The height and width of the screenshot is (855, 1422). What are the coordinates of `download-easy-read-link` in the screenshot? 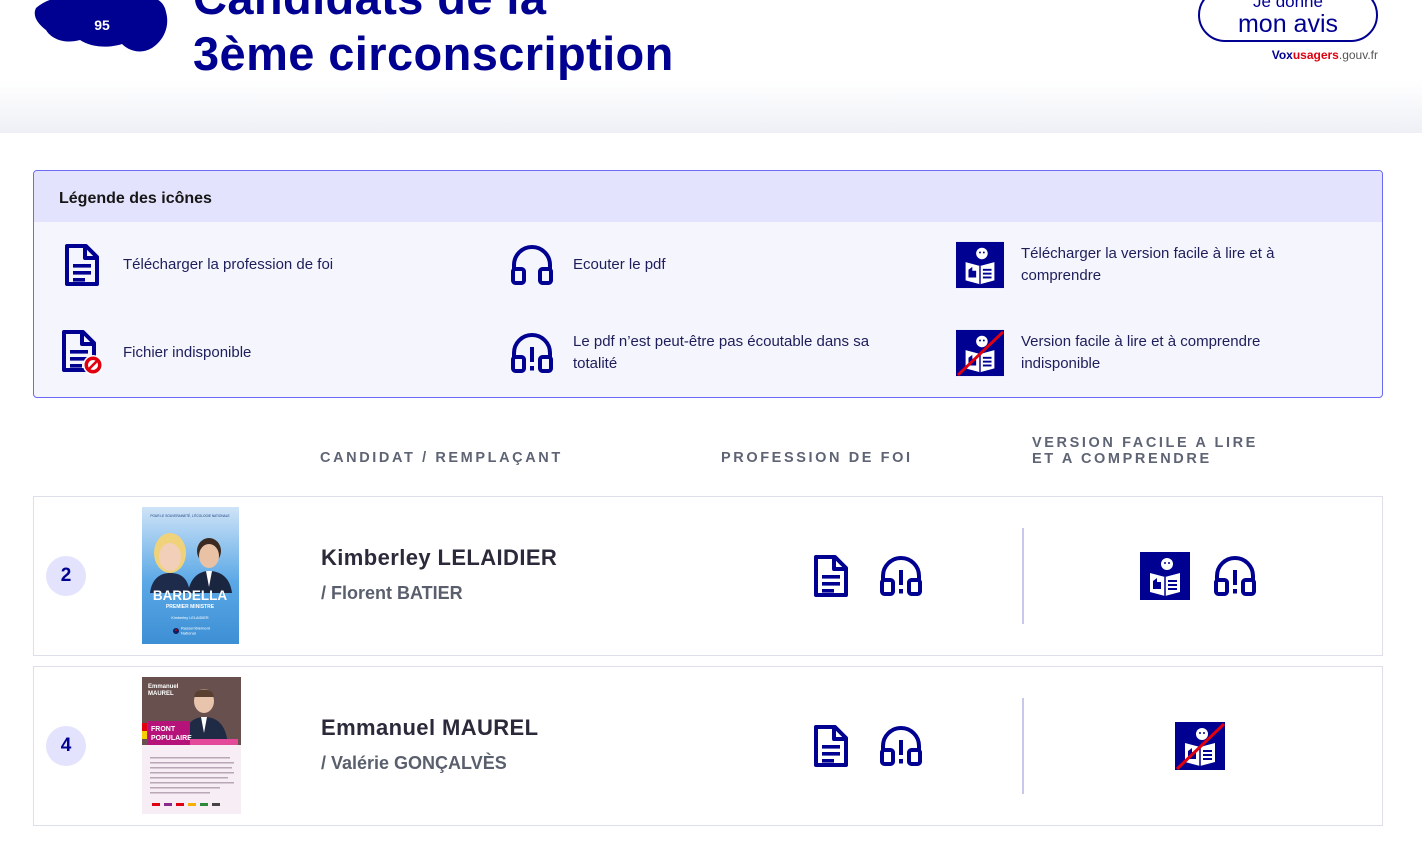 It's located at (1165, 576).